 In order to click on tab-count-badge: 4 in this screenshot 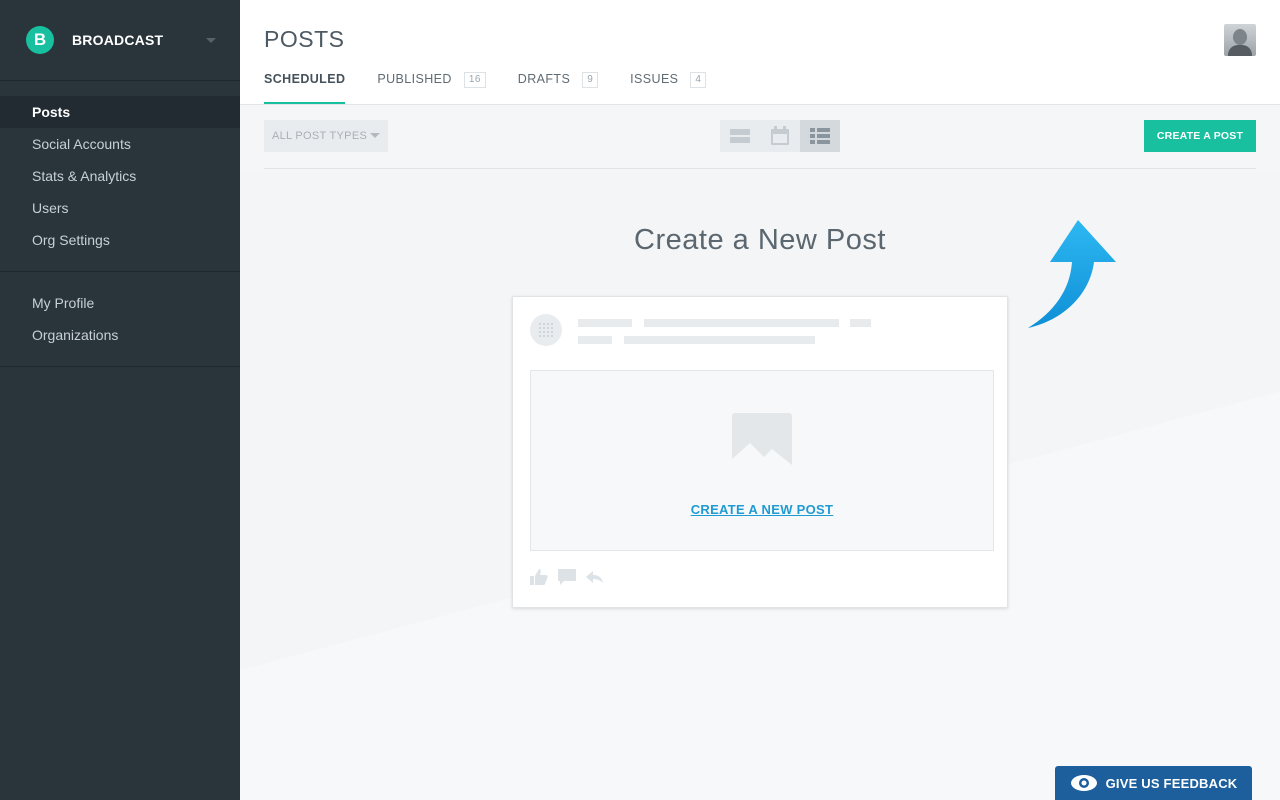, I will do `click(698, 80)`.